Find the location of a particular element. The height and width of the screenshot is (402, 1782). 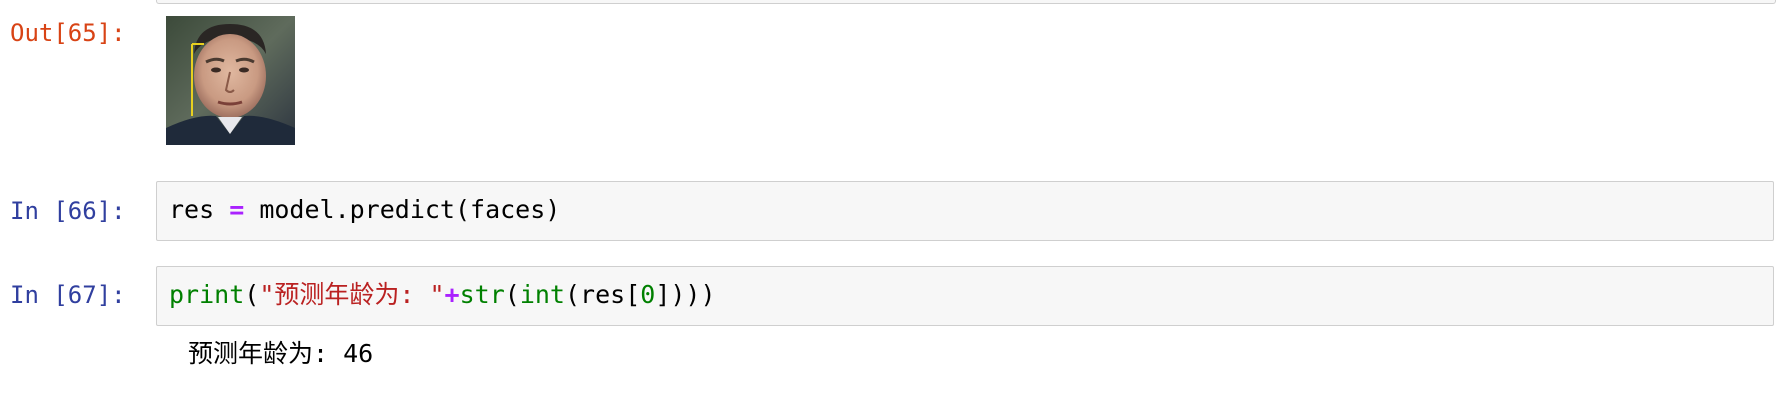

code-line-66: res = model.predict(faces) is located at coordinates (364, 210).